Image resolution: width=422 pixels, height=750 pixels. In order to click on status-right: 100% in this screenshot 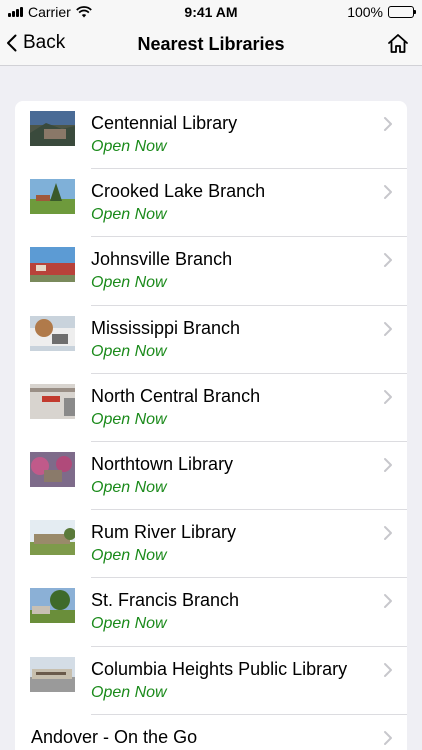, I will do `click(381, 12)`.